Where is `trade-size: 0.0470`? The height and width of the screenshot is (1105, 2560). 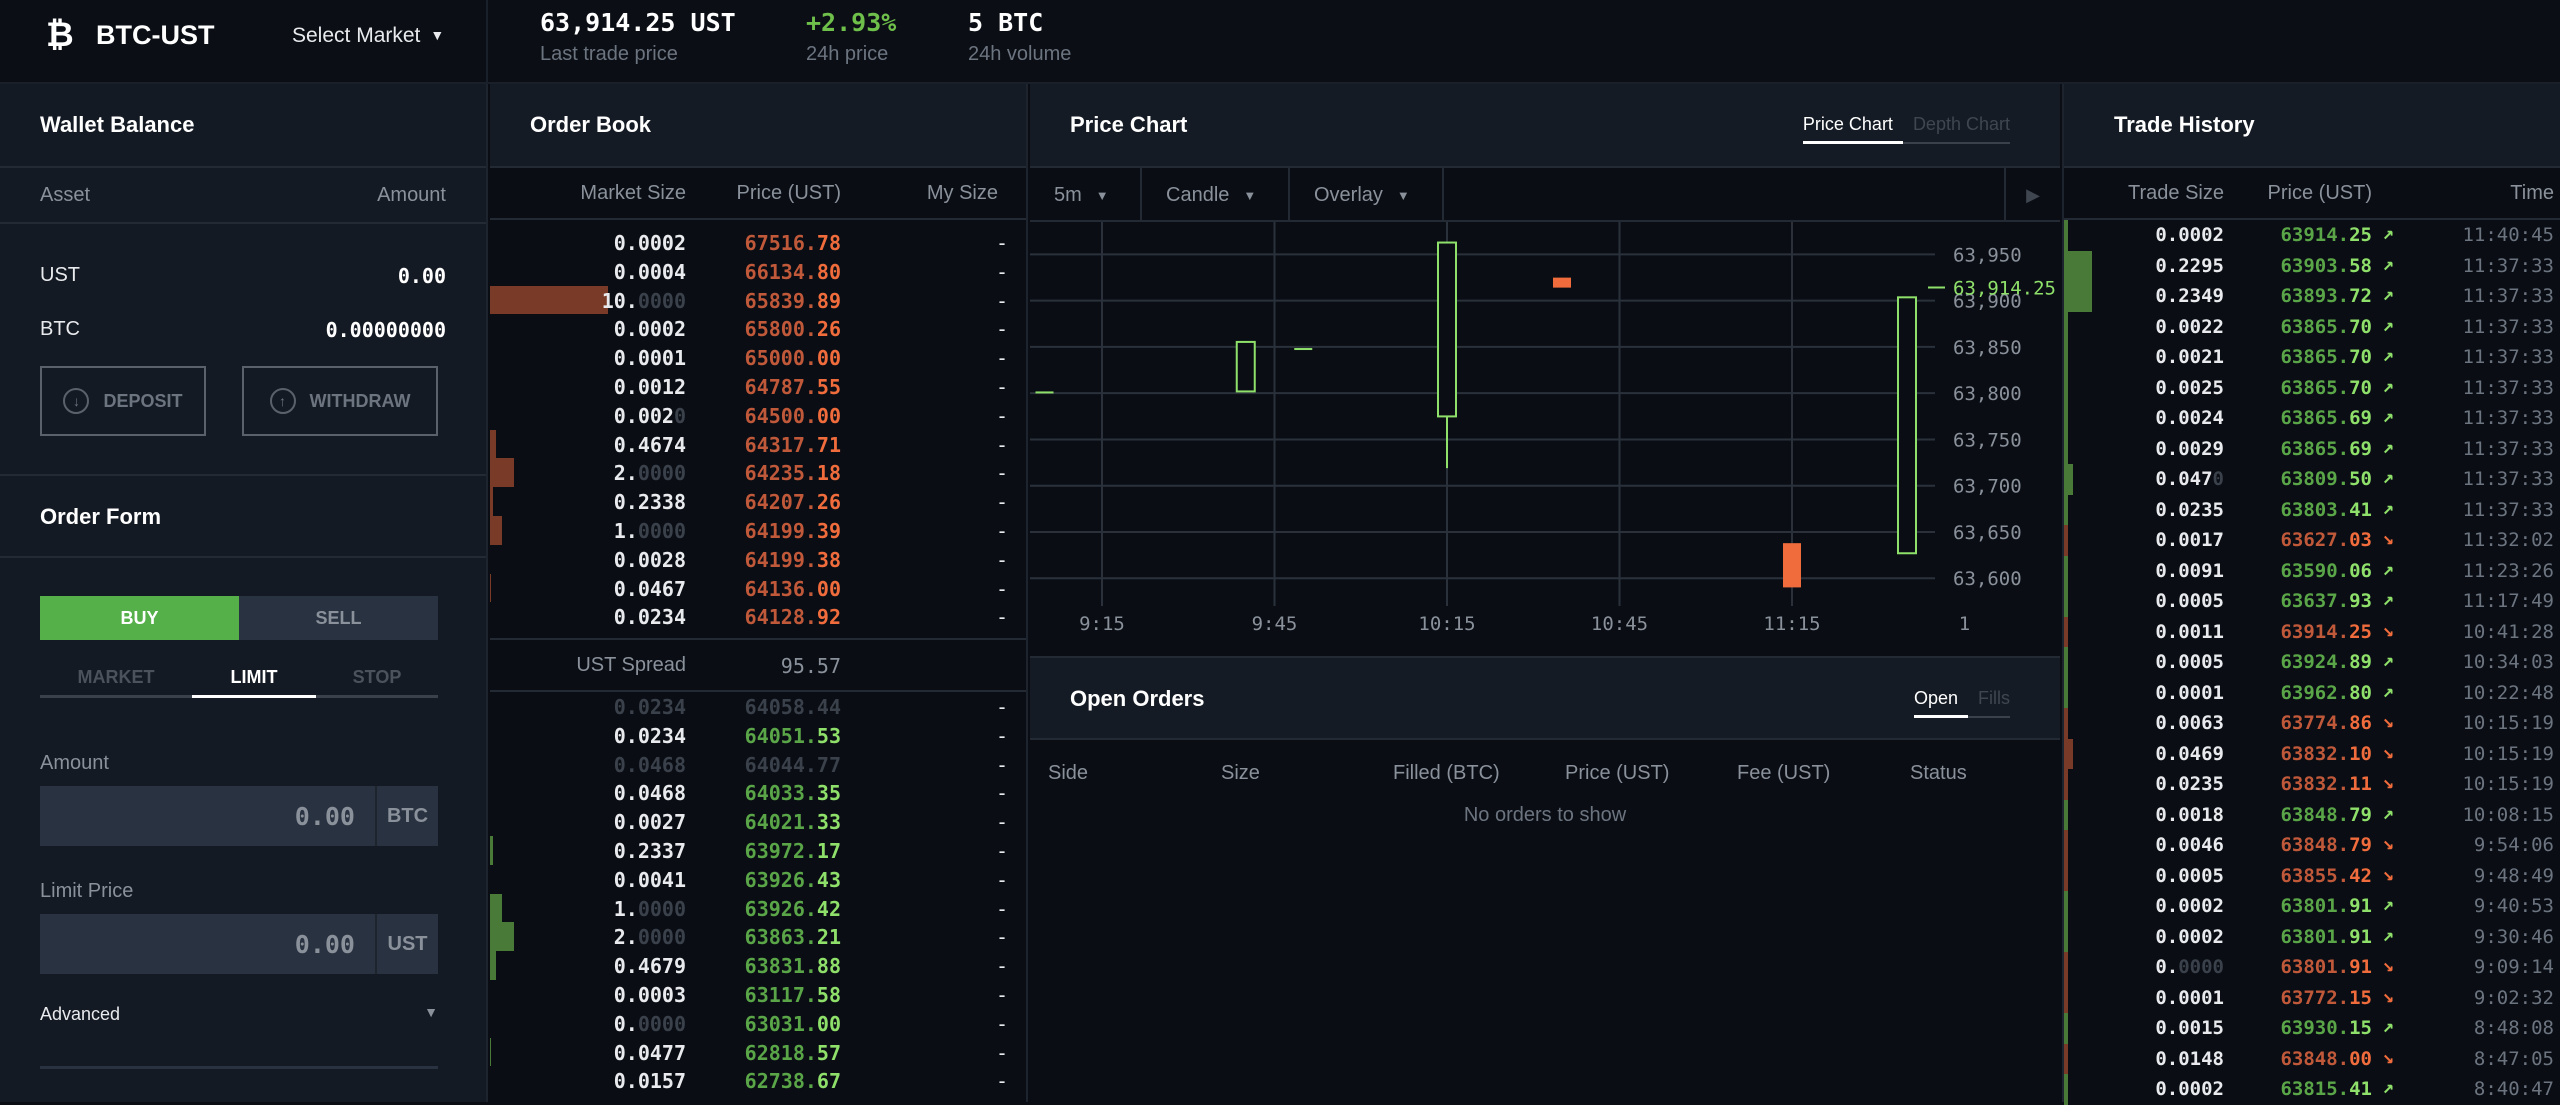
trade-size: 0.0470 is located at coordinates (2189, 479).